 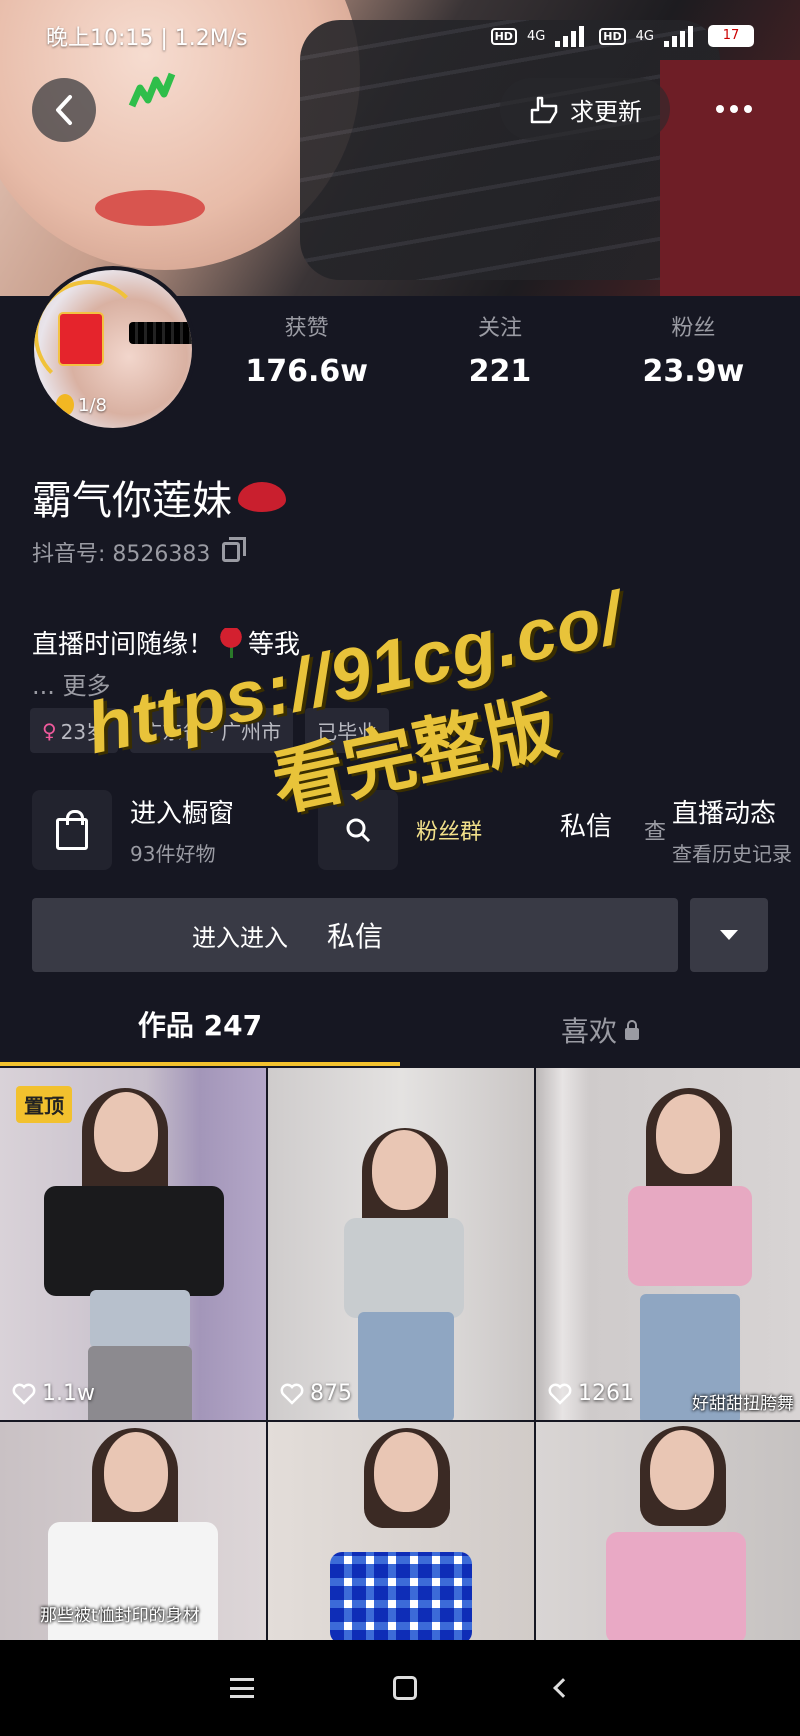 I want to click on female-icon: ♀, so click(x=49, y=730).